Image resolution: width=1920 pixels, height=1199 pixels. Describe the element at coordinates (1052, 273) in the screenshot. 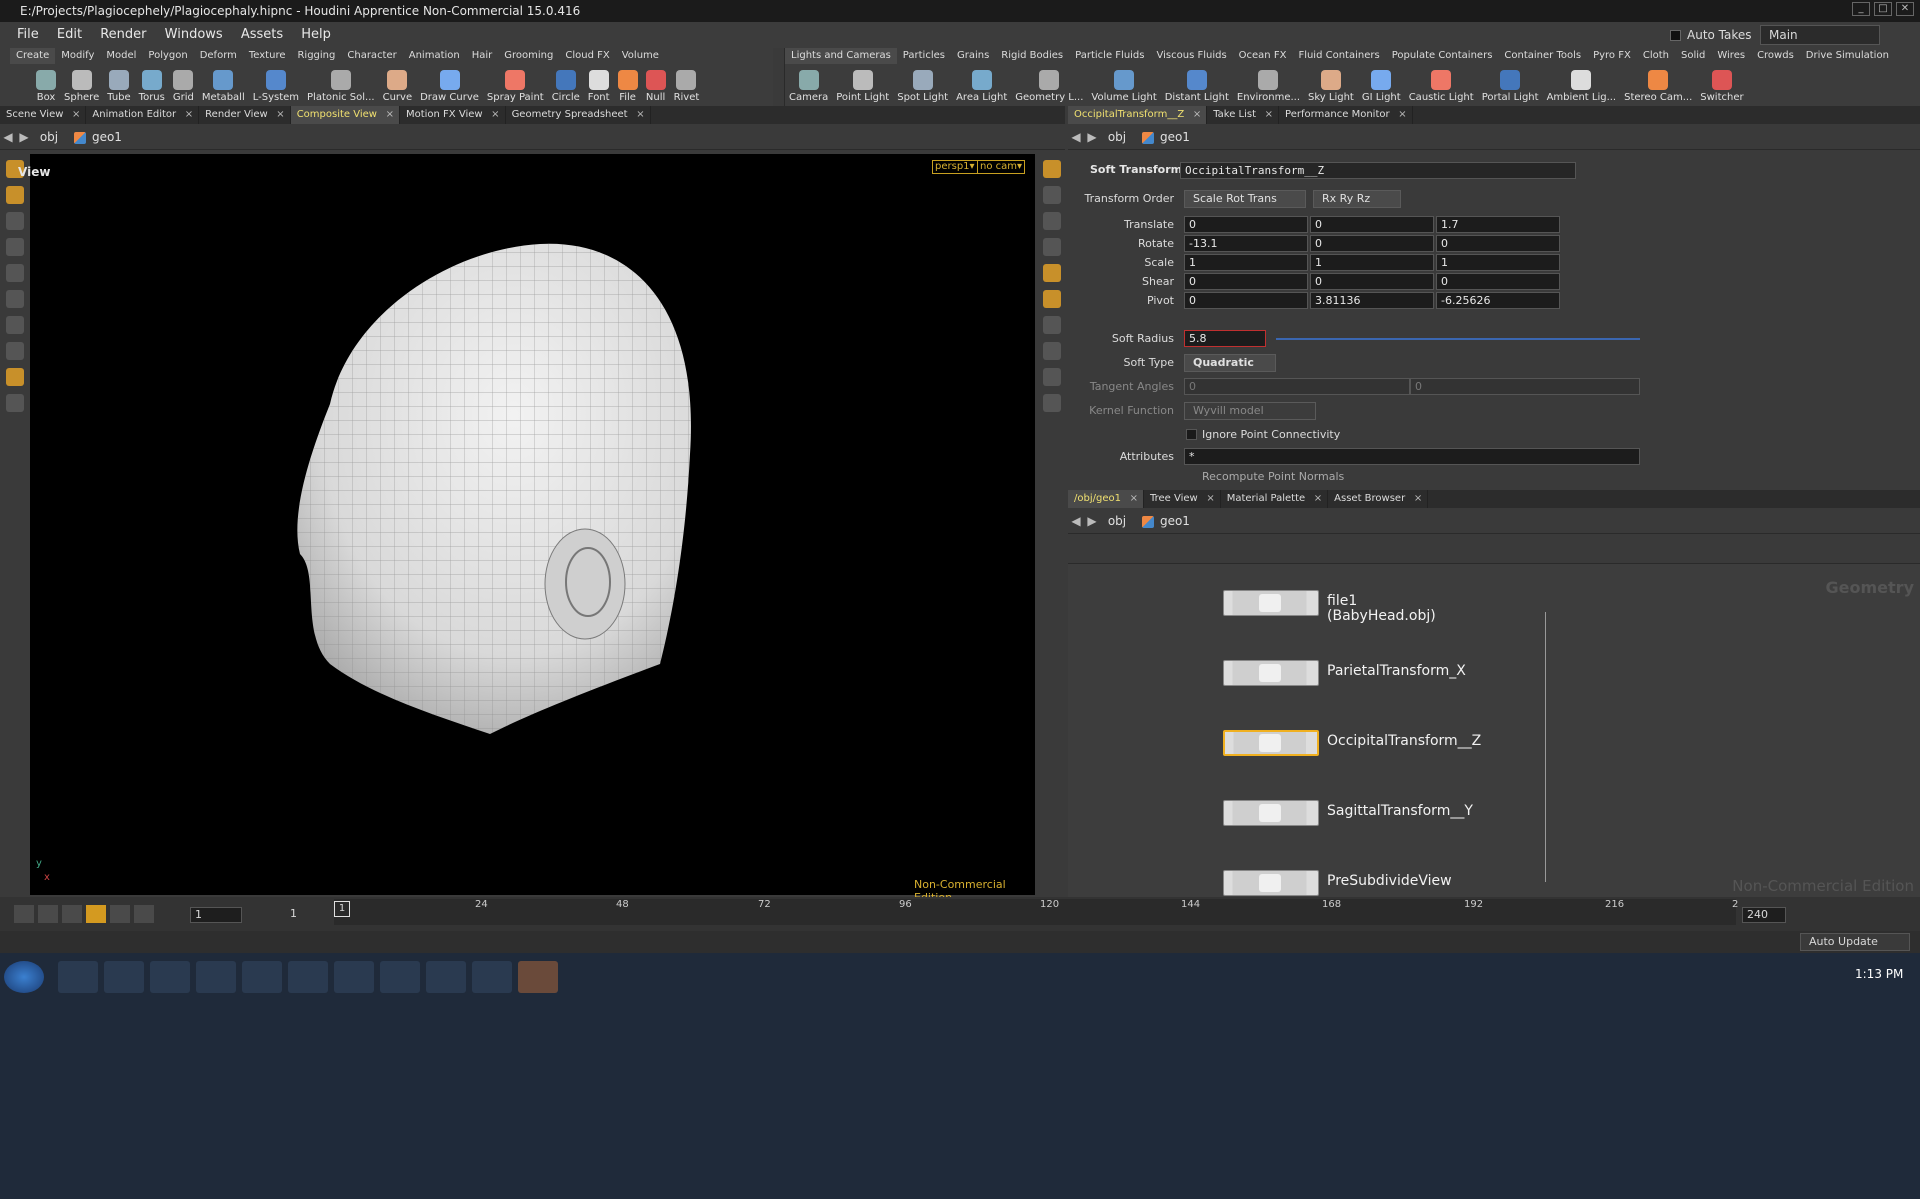

I see `ghost-icon` at that location.